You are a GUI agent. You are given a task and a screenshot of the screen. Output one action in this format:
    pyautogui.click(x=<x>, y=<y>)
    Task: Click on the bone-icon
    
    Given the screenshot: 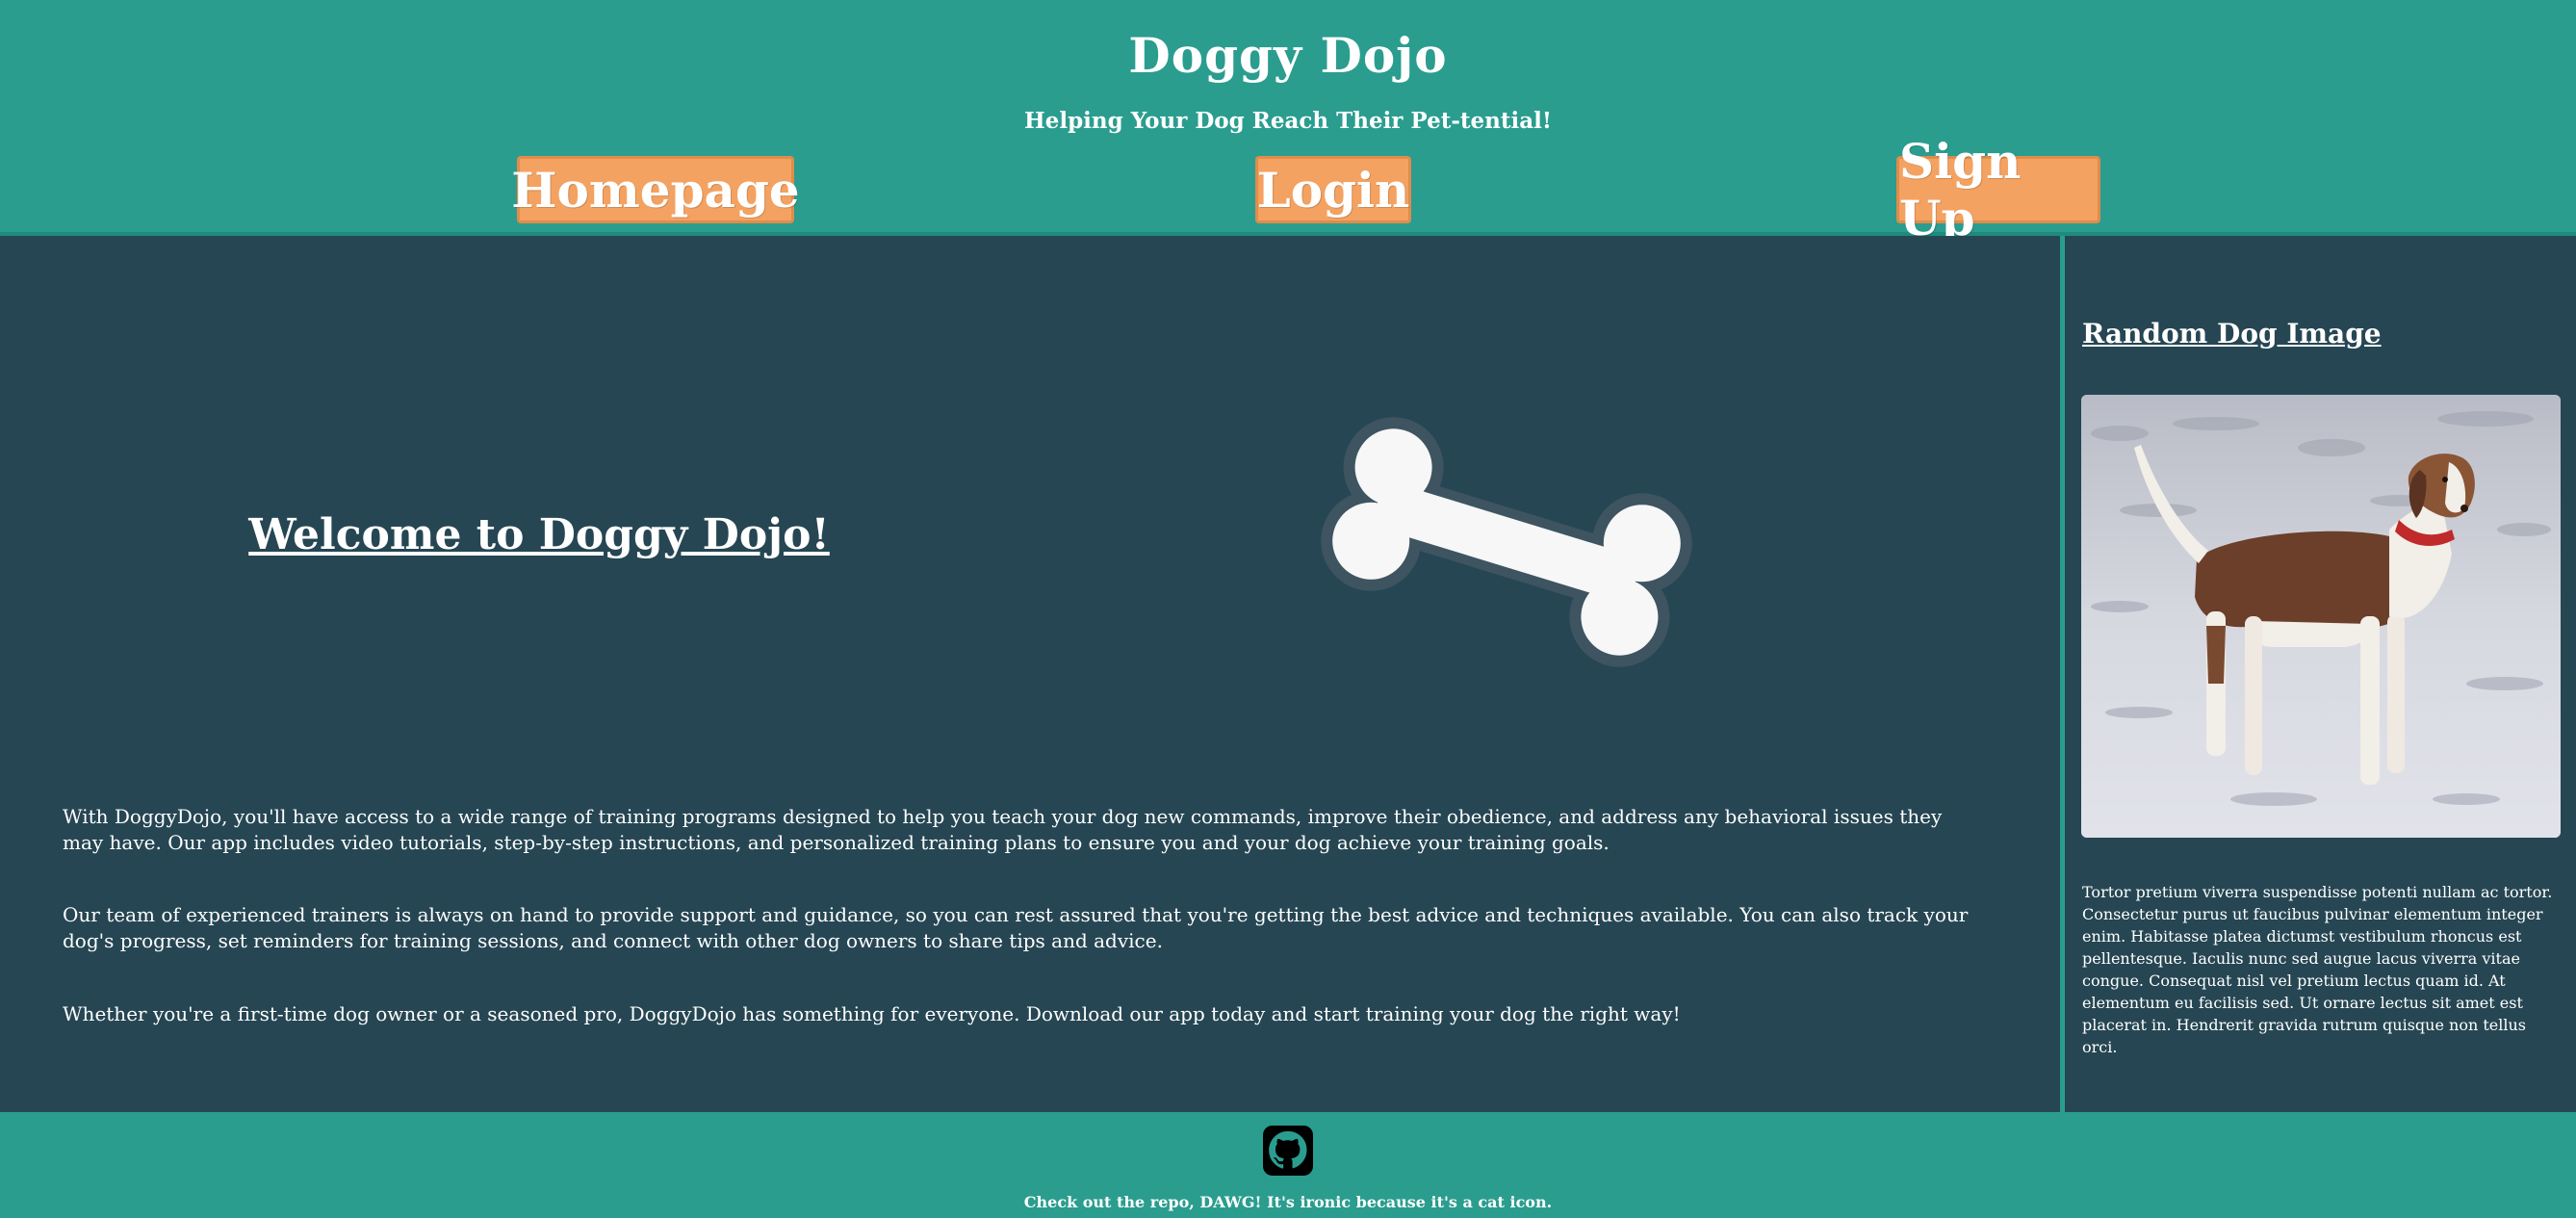 What is the action you would take?
    pyautogui.click(x=1506, y=542)
    